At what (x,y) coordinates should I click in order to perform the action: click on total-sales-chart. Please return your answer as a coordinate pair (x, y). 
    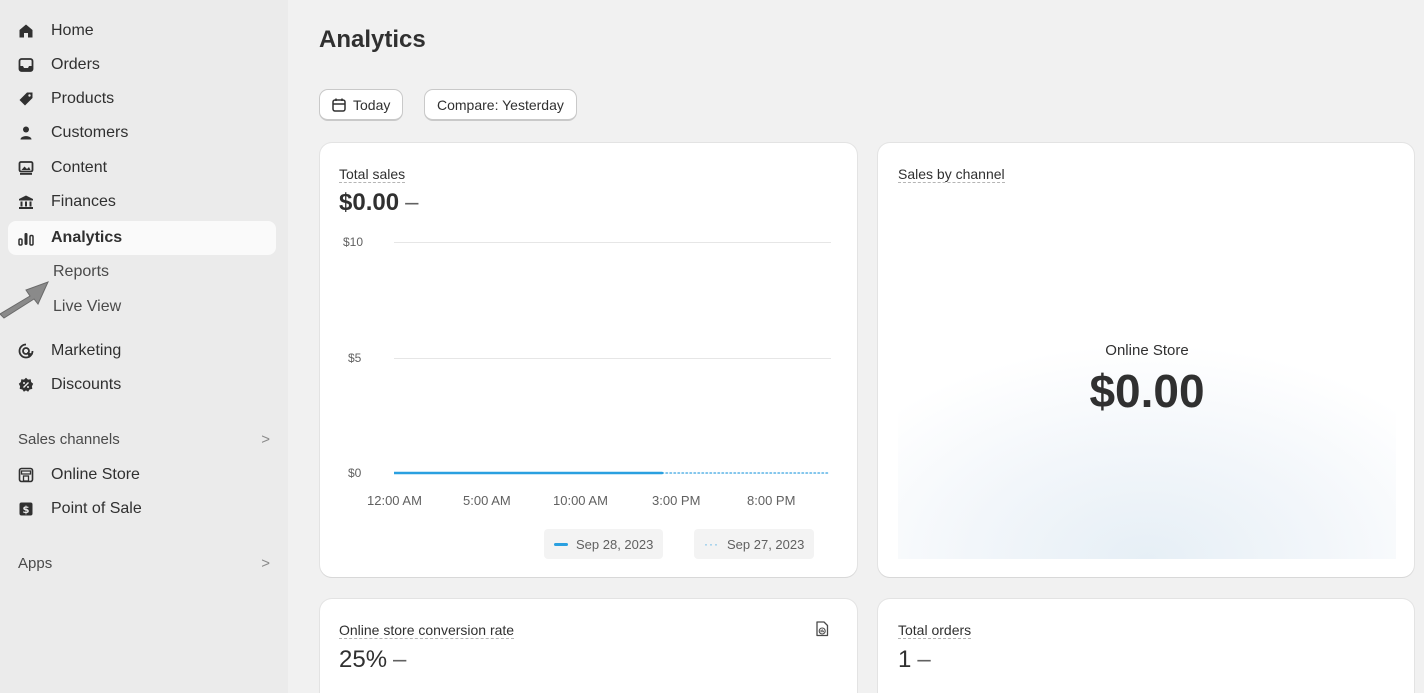
    Looking at the image, I should click on (612, 473).